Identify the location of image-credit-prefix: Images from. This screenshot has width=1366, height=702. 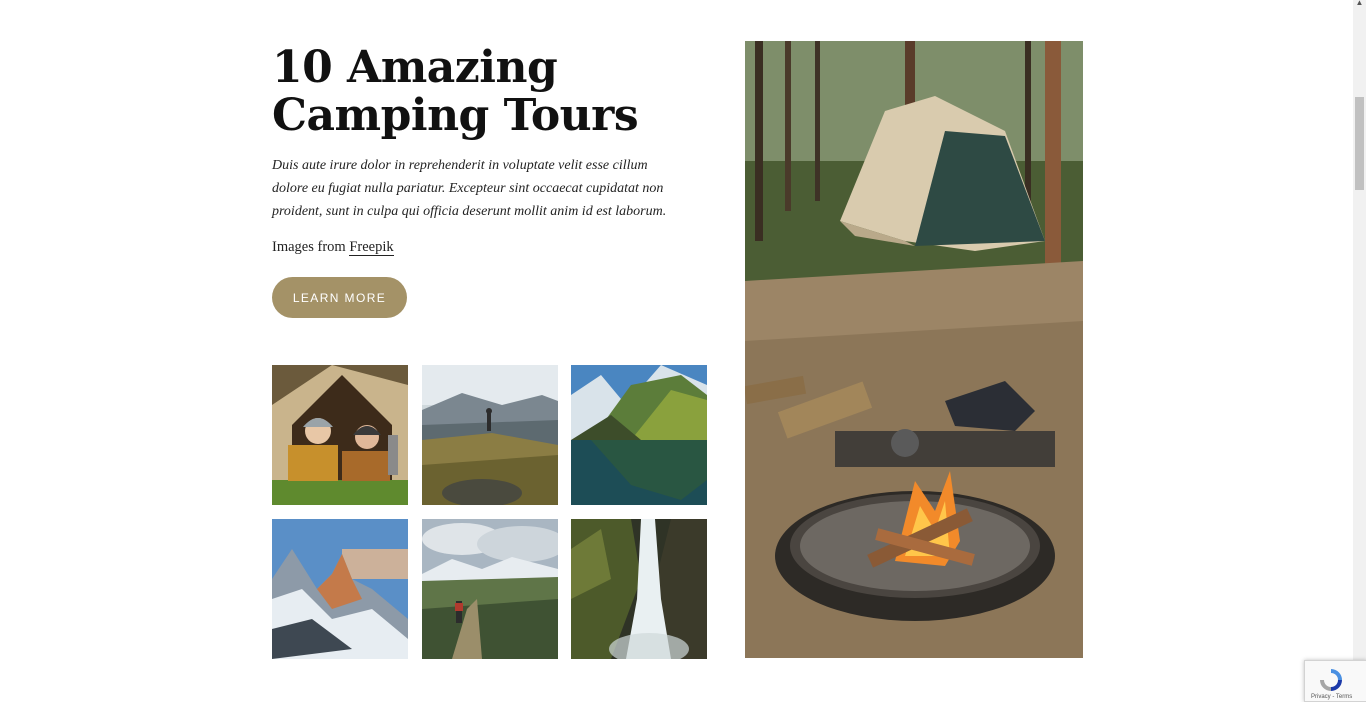
(311, 247).